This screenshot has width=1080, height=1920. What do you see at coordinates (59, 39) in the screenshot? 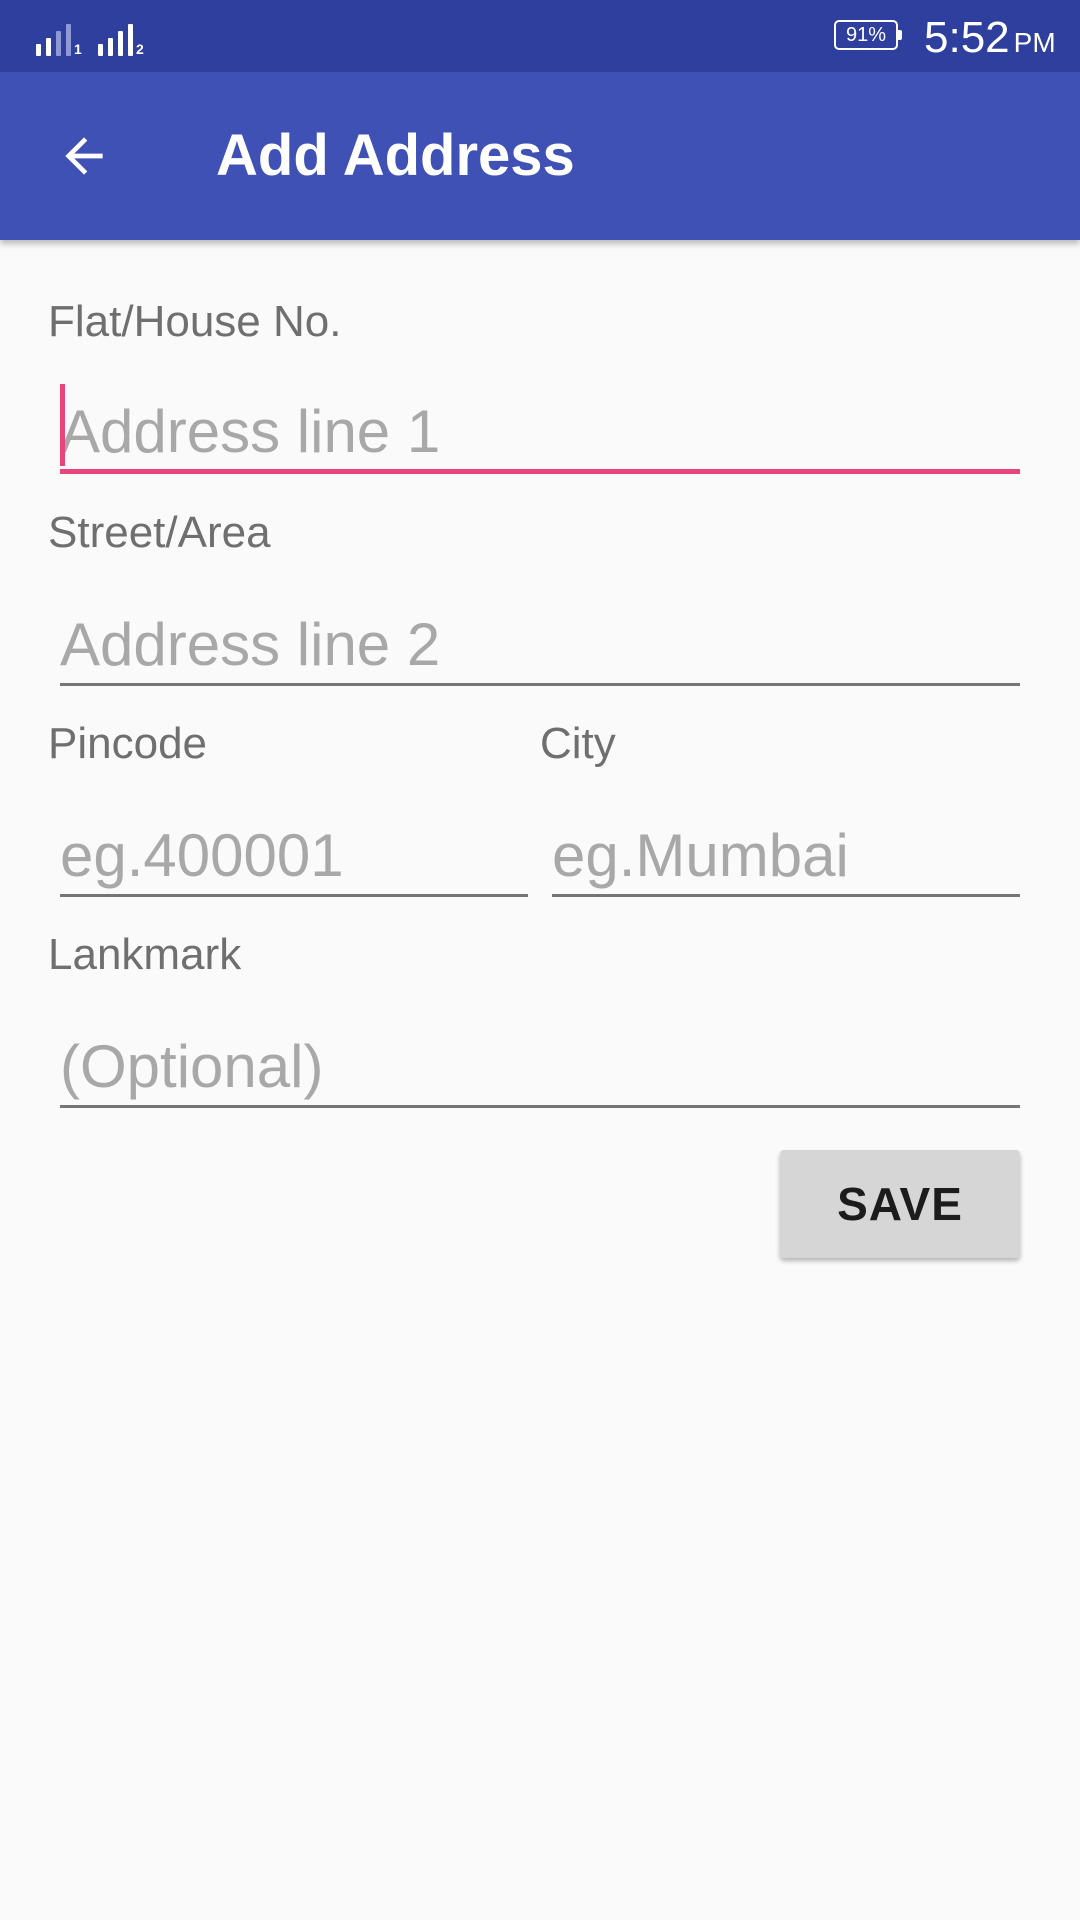
I see `sim1-signal-icon: 1` at bounding box center [59, 39].